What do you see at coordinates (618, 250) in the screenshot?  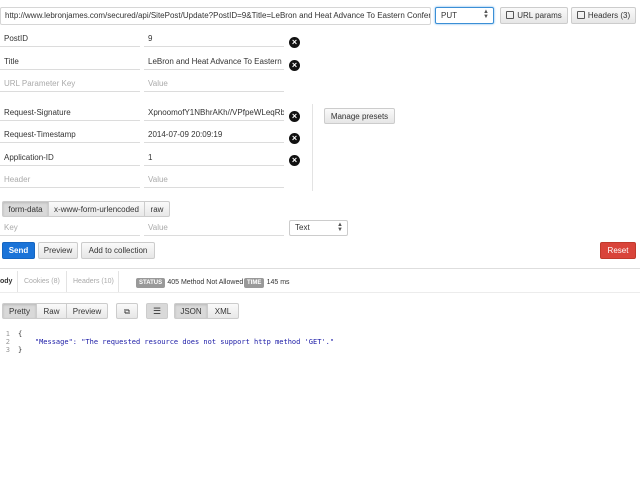 I see `reset-button: Reset` at bounding box center [618, 250].